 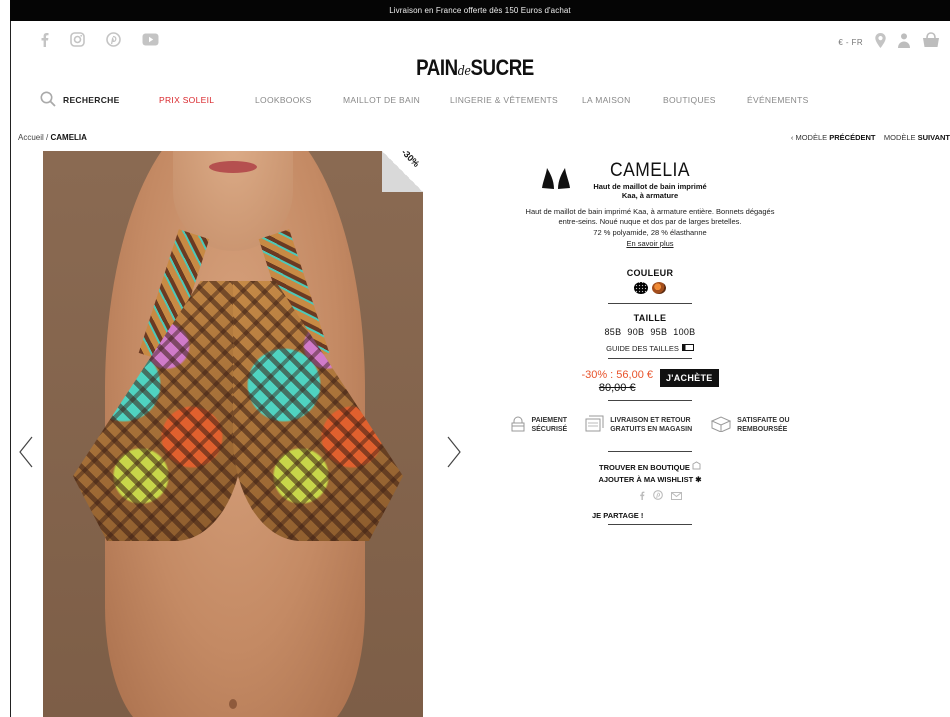 What do you see at coordinates (233, 167) in the screenshot?
I see `photo-model-lips` at bounding box center [233, 167].